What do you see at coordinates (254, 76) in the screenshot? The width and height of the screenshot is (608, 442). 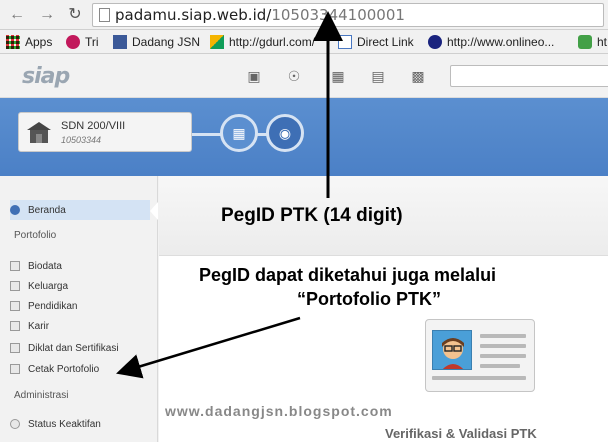 I see `cube-icon: ▣` at bounding box center [254, 76].